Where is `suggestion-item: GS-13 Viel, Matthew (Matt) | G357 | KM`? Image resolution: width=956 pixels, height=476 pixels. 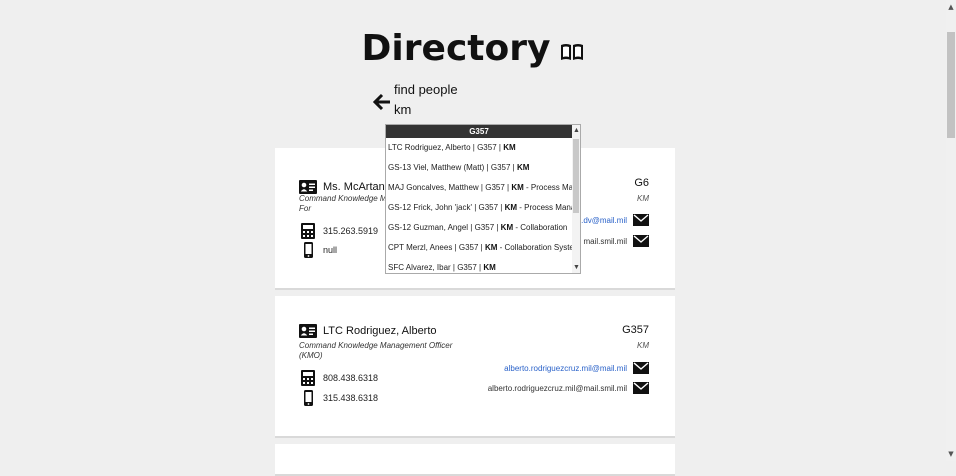 suggestion-item: GS-13 Viel, Matthew (Matt) | G357 | KM is located at coordinates (479, 168).